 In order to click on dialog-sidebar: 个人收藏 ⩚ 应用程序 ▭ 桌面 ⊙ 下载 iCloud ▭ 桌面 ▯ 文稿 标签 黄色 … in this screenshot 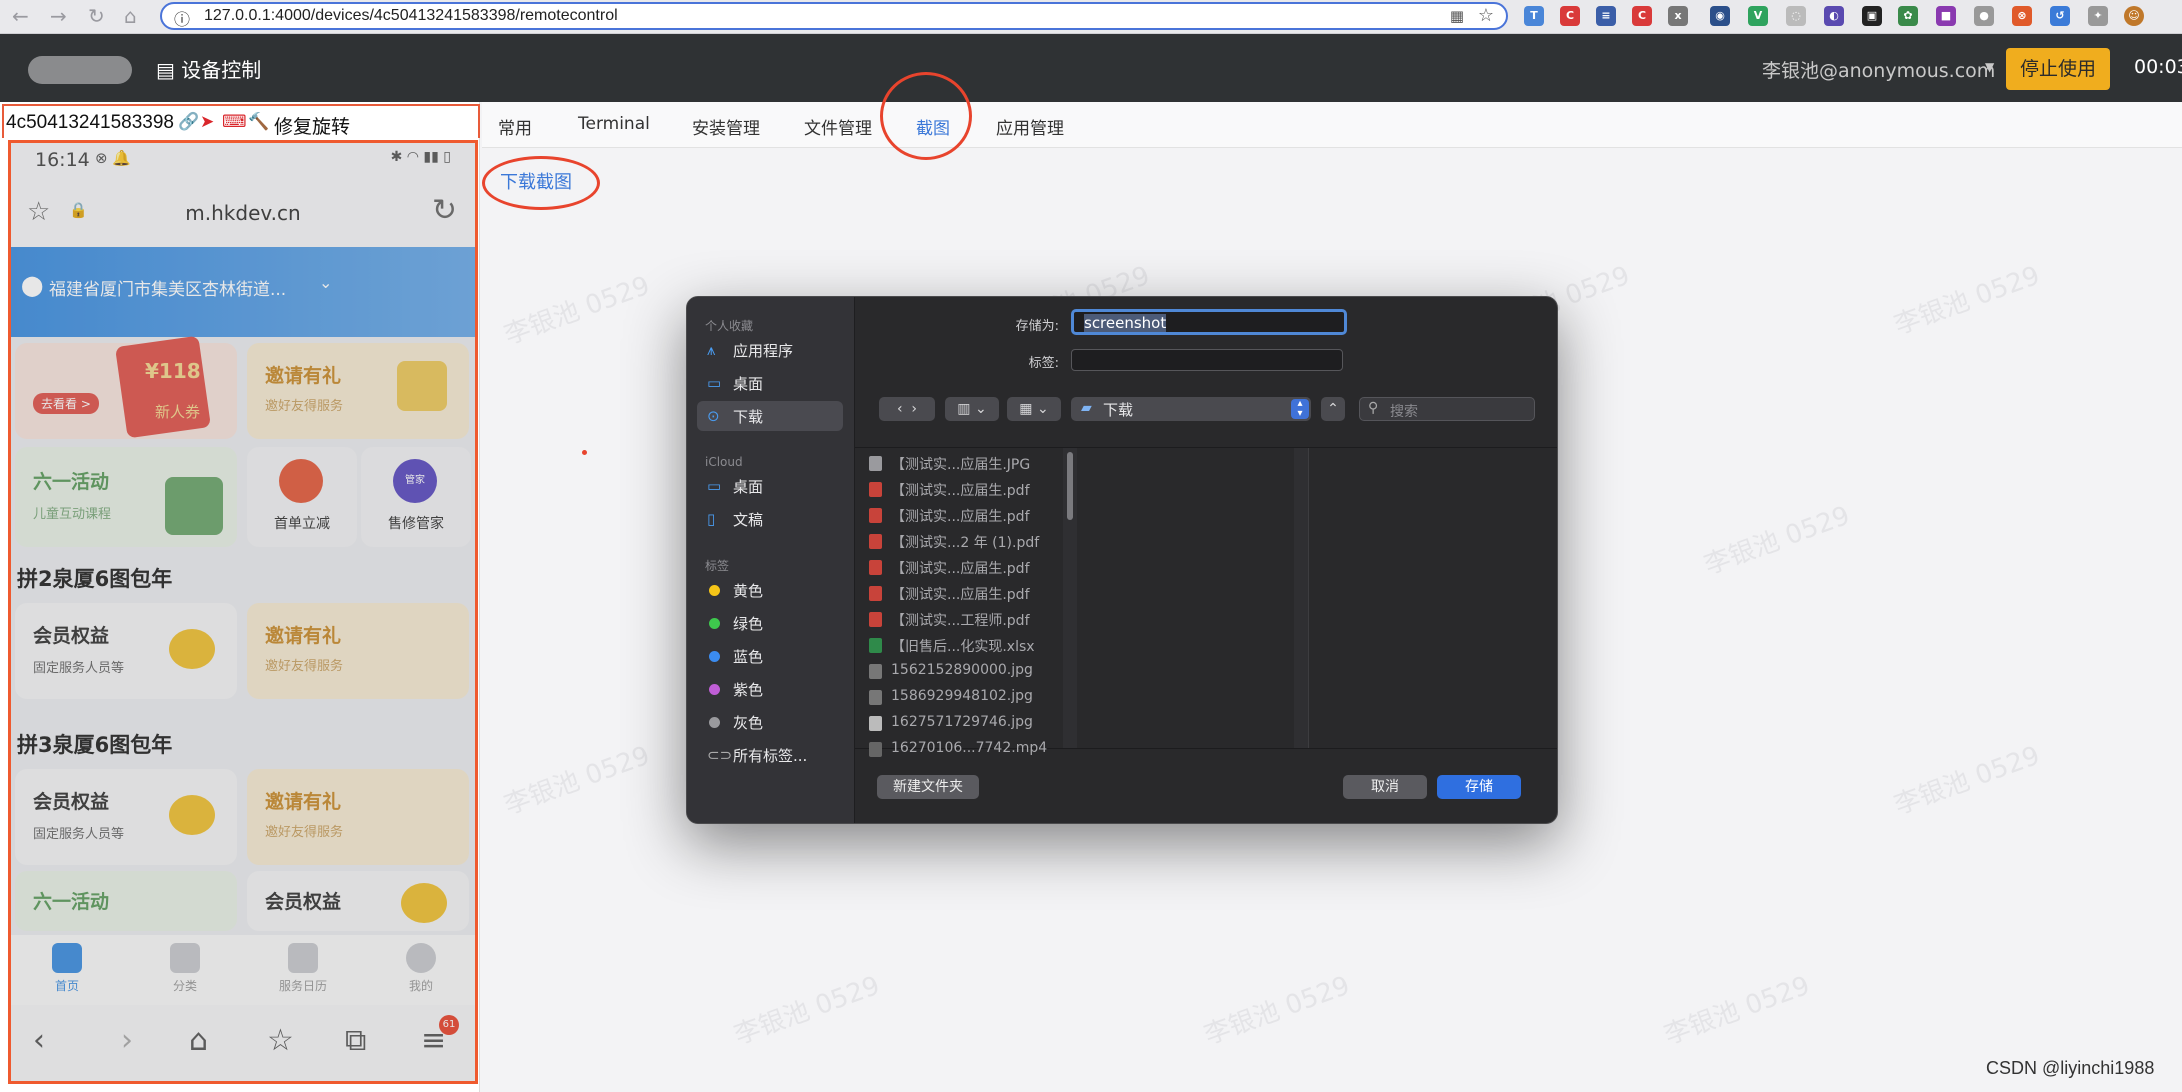, I will do `click(771, 560)`.